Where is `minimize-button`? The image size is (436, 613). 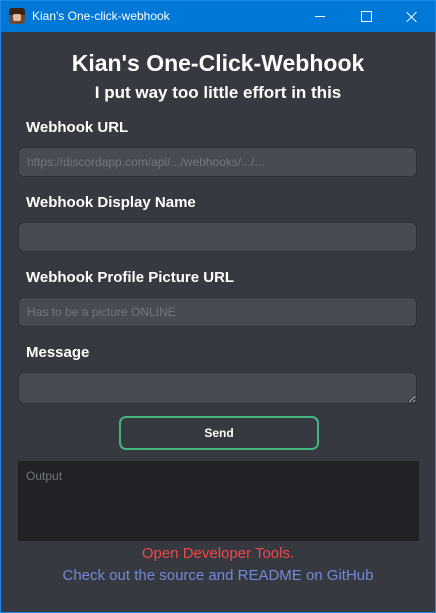 minimize-button is located at coordinates (320, 16).